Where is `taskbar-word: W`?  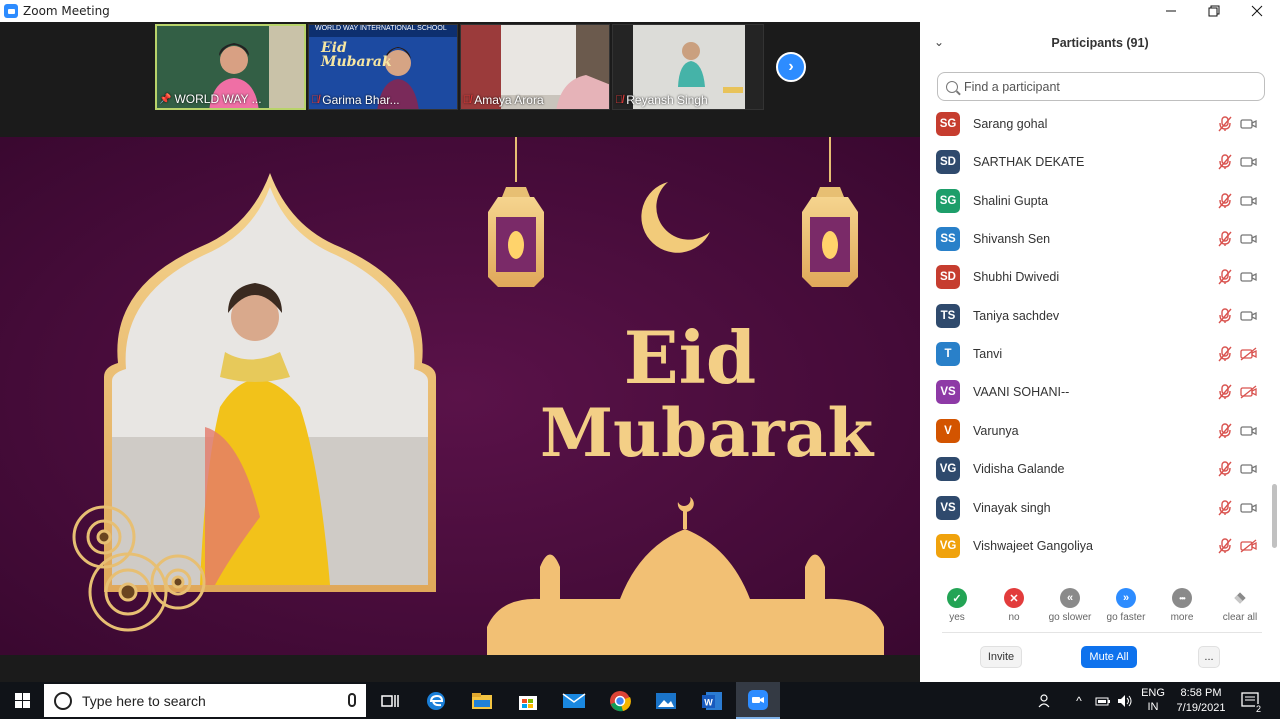 taskbar-word: W is located at coordinates (712, 700).